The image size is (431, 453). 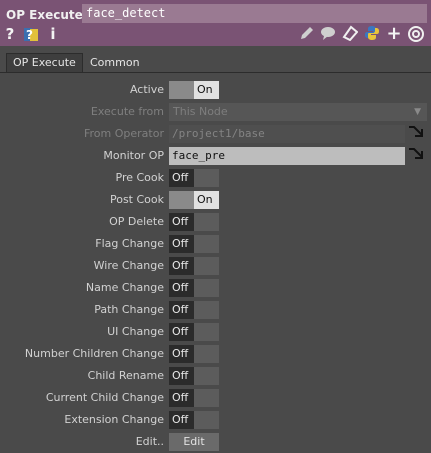 I want to click on param-label: From Operator, so click(x=124, y=133).